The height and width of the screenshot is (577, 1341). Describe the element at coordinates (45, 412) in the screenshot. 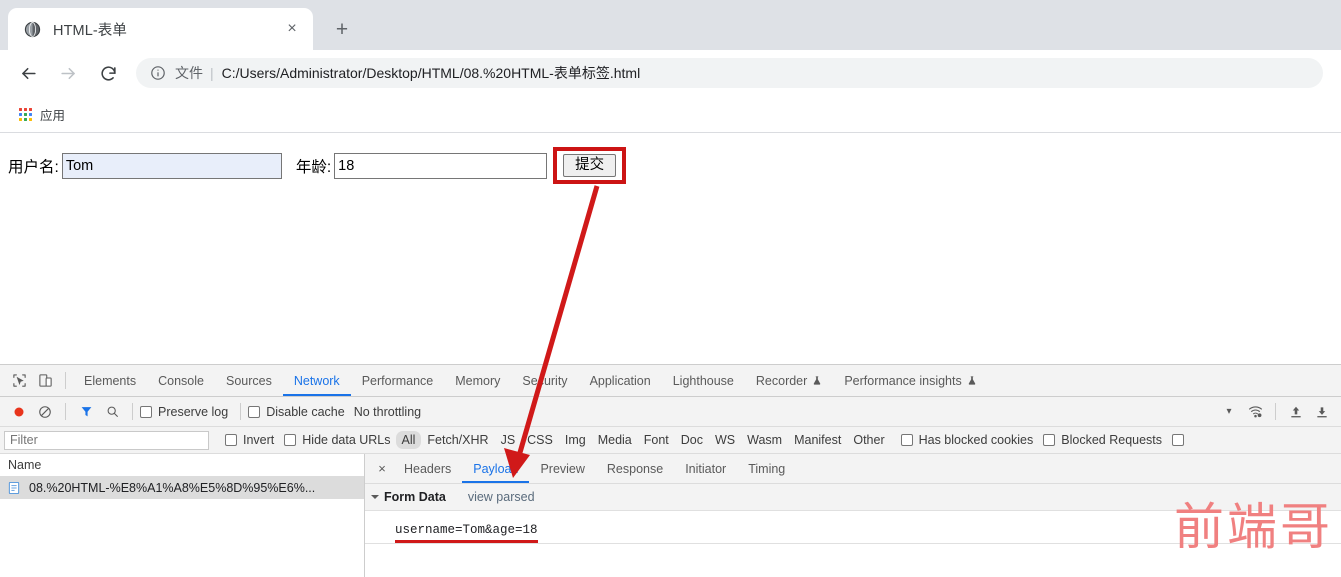

I see `clear-circle-slash-icon` at that location.